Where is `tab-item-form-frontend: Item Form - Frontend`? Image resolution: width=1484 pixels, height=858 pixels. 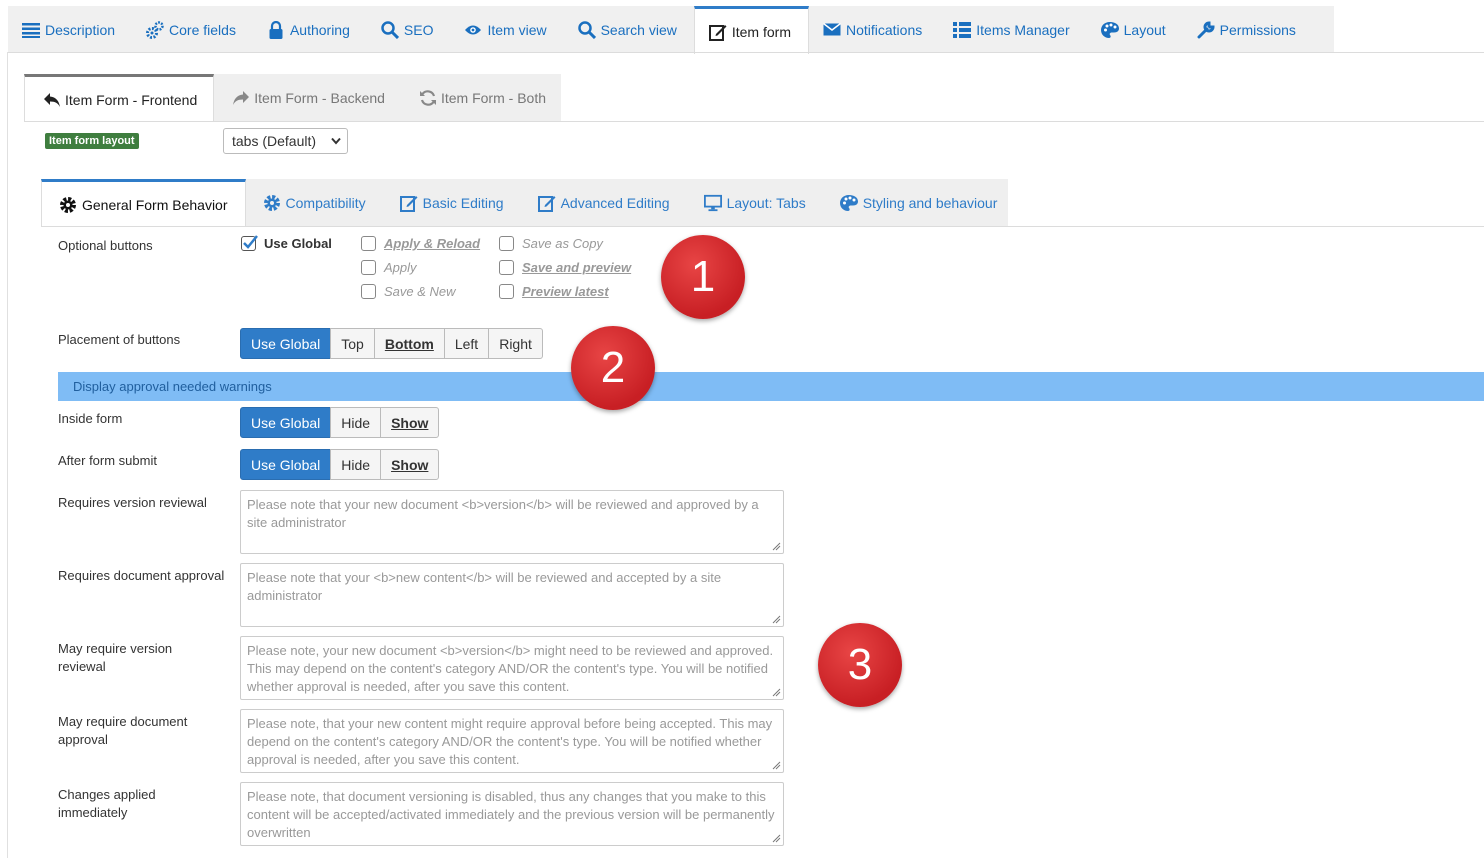 tab-item-form-frontend: Item Form - Frontend is located at coordinates (119, 98).